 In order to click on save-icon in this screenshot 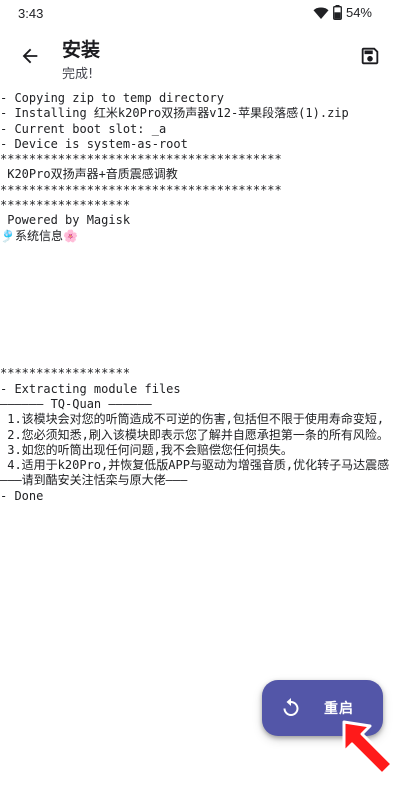, I will do `click(370, 58)`.